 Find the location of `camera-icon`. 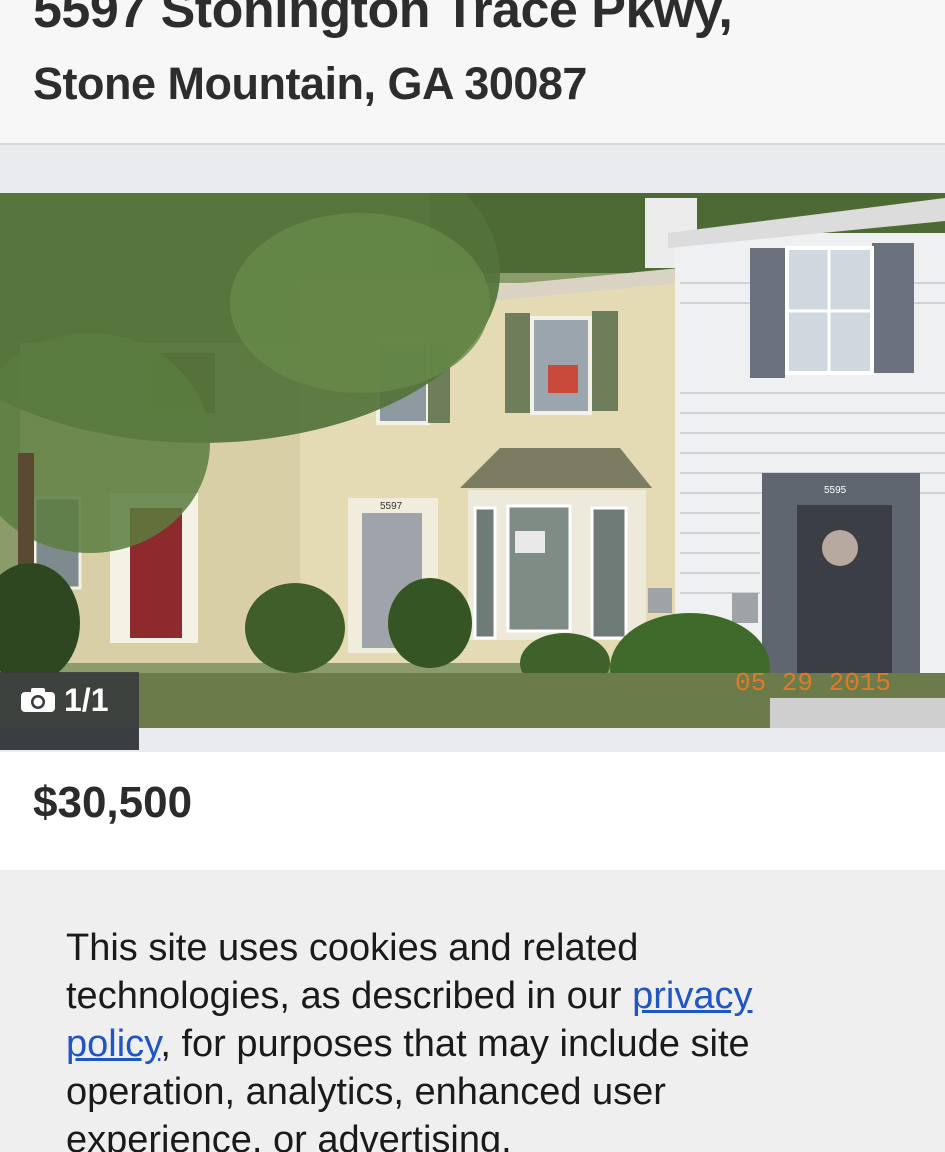

camera-icon is located at coordinates (38, 700).